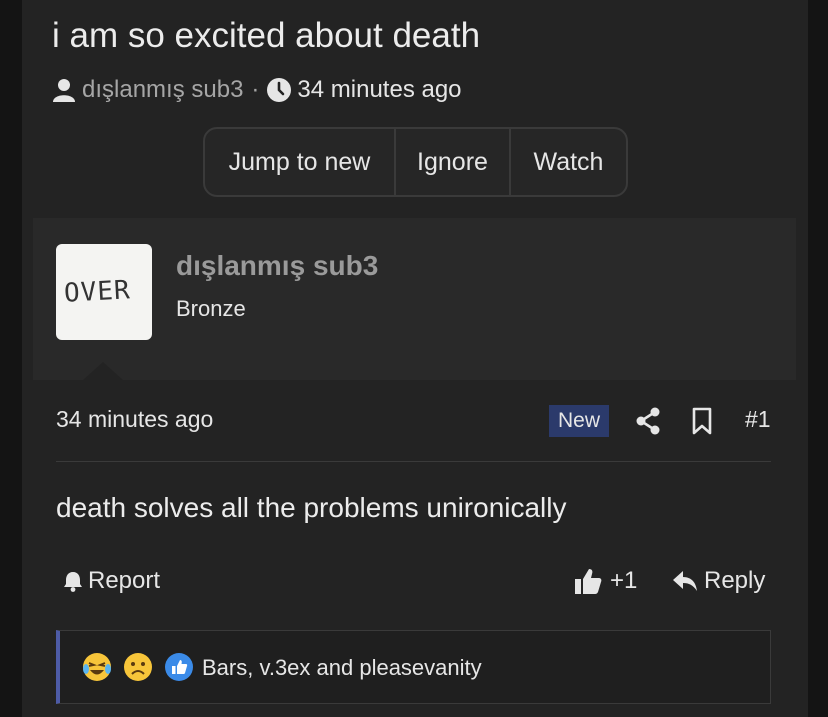  What do you see at coordinates (134, 419) in the screenshot?
I see `post-time: 34 minutes ago` at bounding box center [134, 419].